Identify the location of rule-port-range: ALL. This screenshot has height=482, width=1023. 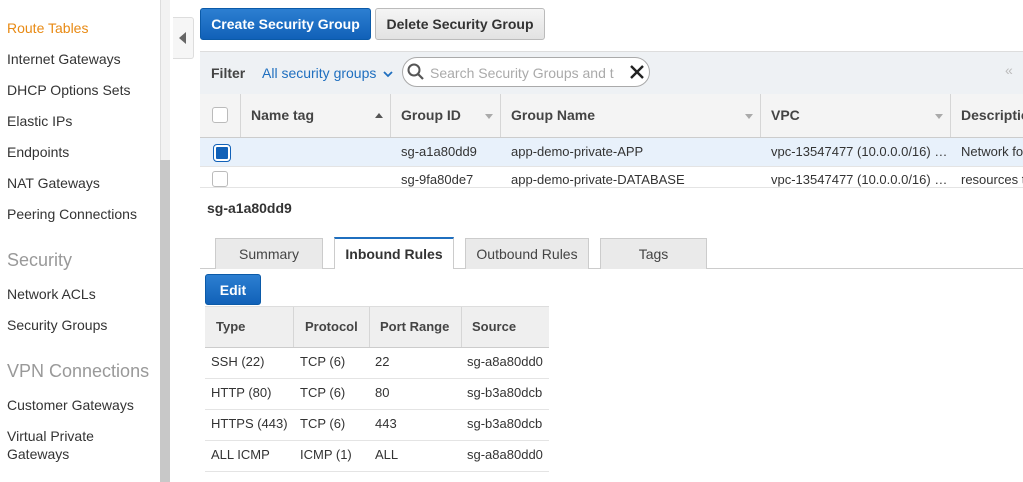
(387, 454).